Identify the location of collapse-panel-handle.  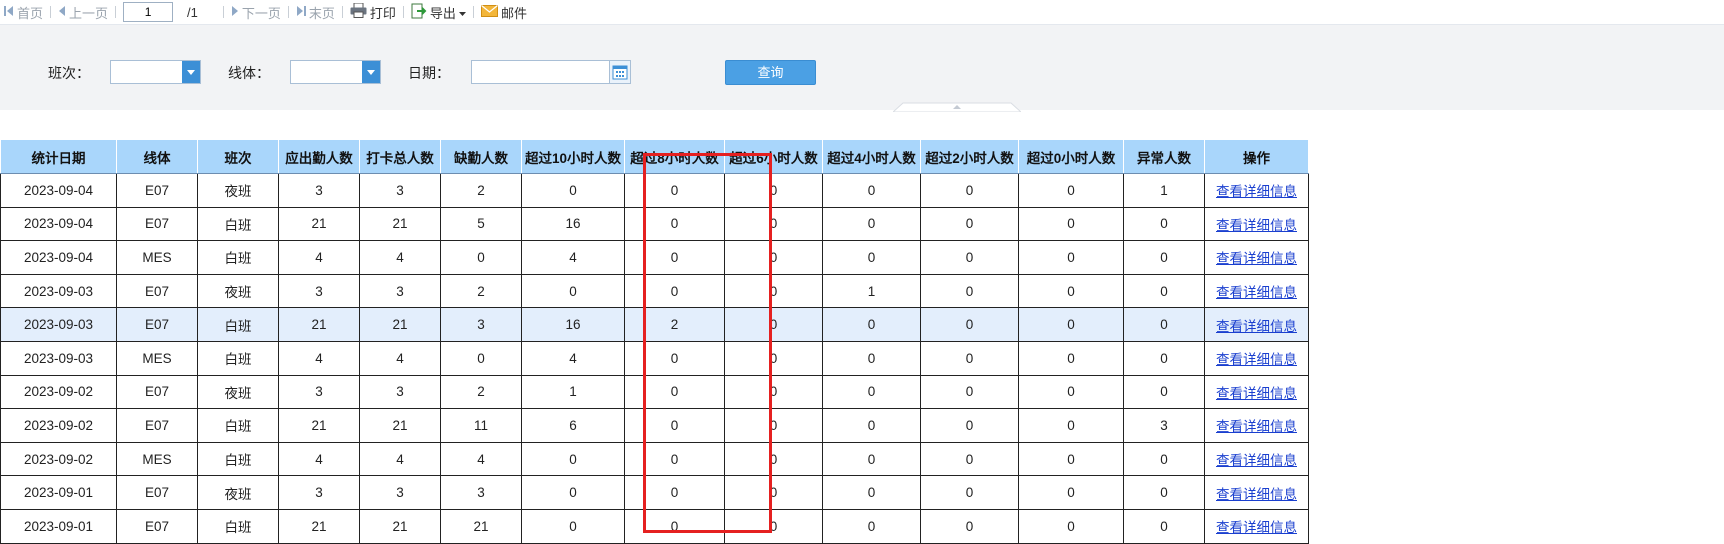
(957, 106).